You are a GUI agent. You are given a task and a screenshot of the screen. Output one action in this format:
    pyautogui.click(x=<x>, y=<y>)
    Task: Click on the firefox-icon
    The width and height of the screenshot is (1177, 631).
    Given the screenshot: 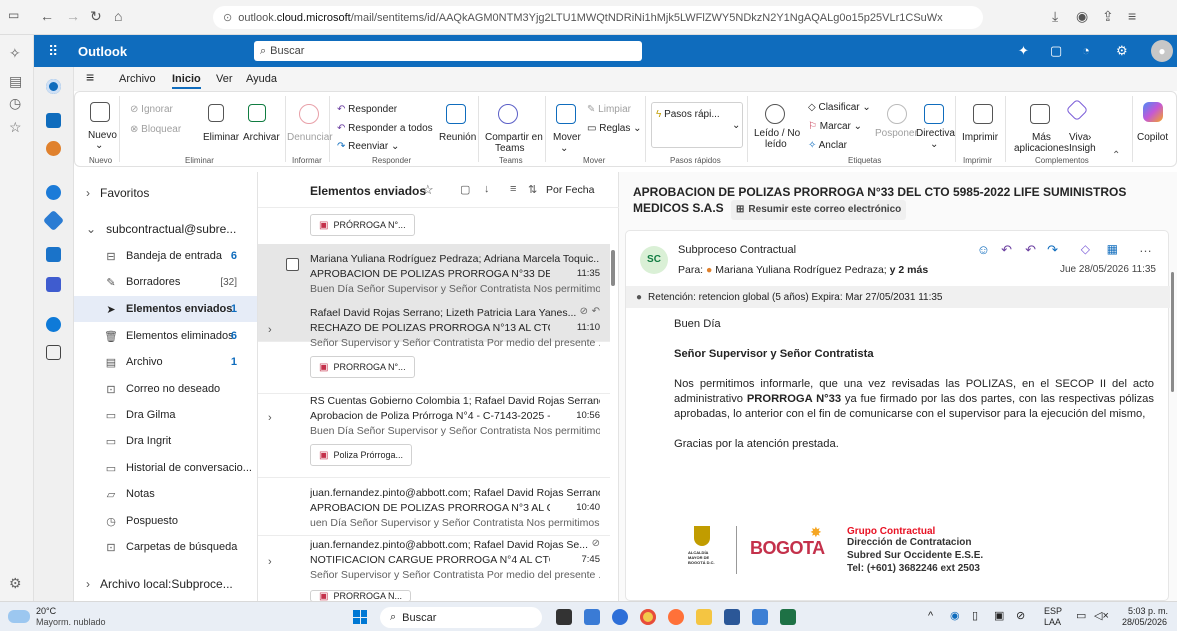 What is the action you would take?
    pyautogui.click(x=676, y=617)
    